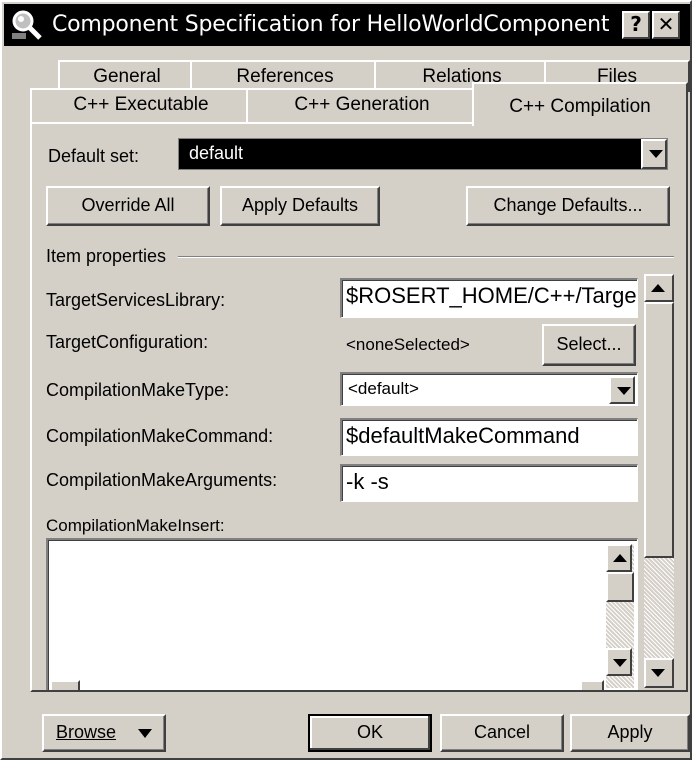 Image resolution: width=692 pixels, height=760 pixels. I want to click on textarea-vertical-scrollbar, so click(620, 616).